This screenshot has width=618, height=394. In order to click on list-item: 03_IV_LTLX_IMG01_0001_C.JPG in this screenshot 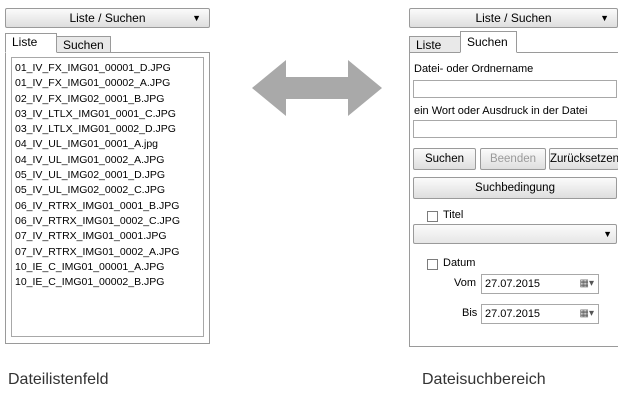, I will do `click(107, 114)`.